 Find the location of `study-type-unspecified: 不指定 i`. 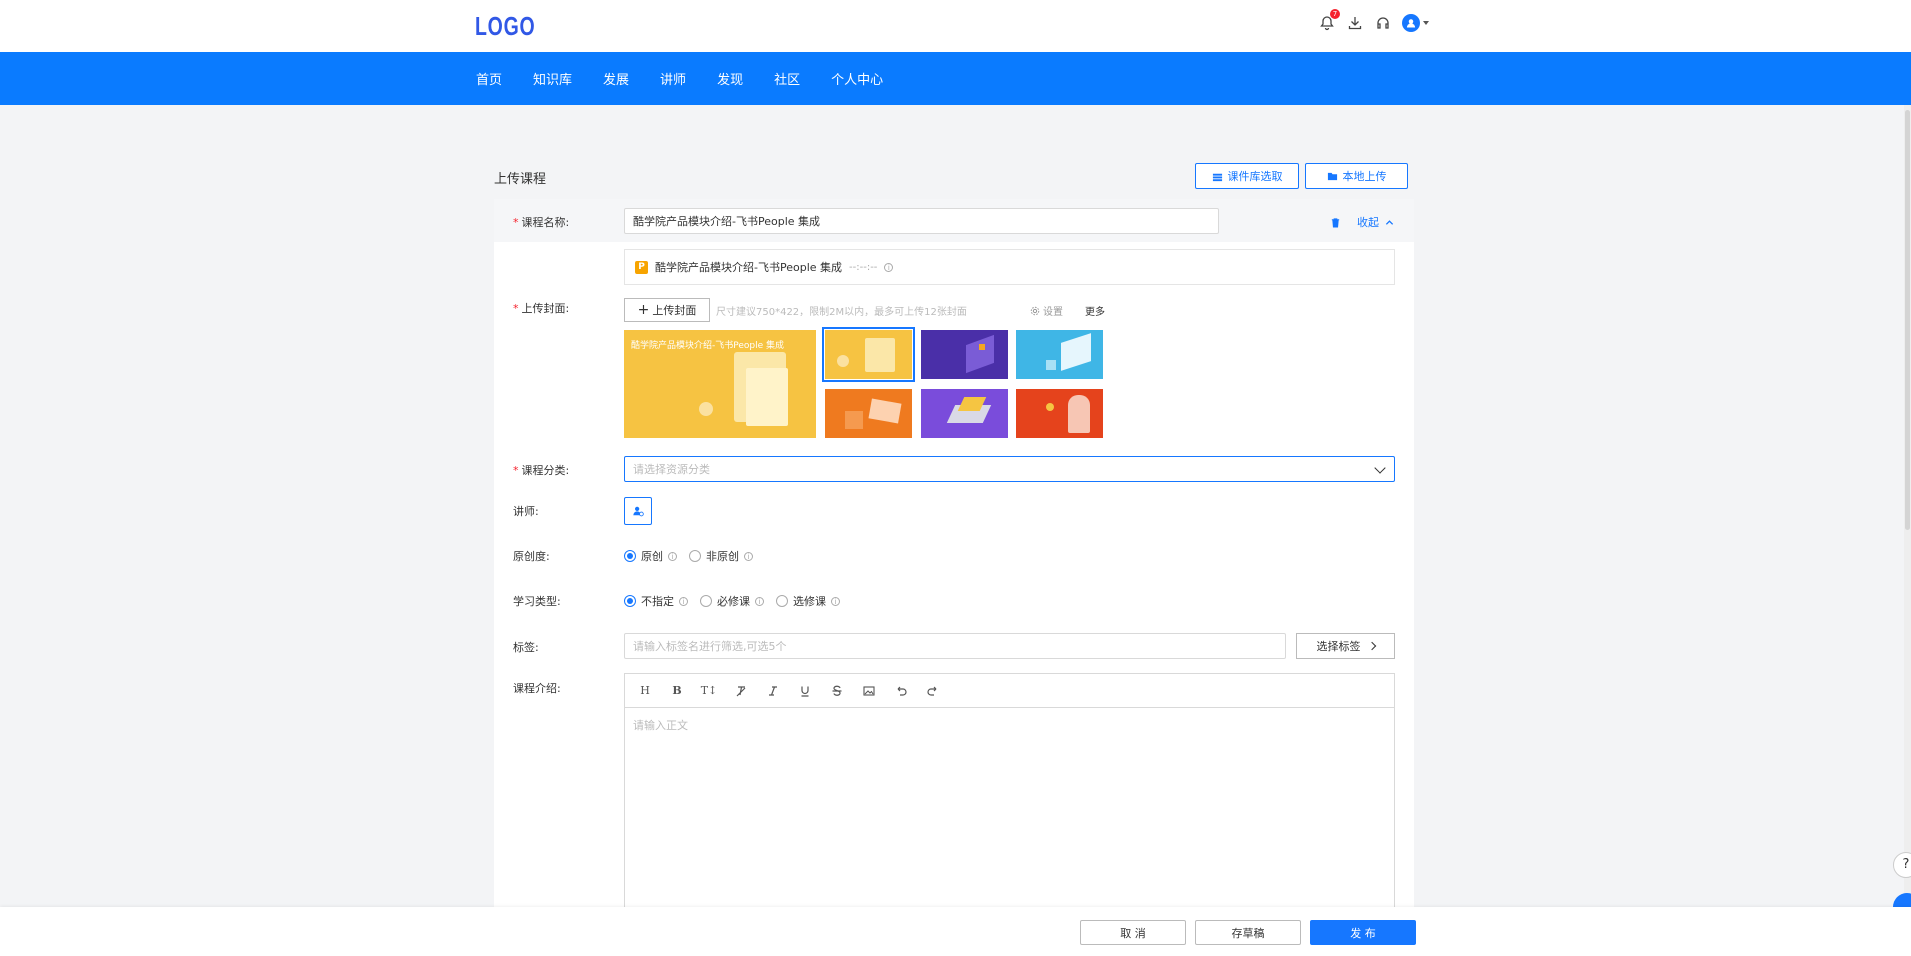

study-type-unspecified: 不指定 i is located at coordinates (656, 601).